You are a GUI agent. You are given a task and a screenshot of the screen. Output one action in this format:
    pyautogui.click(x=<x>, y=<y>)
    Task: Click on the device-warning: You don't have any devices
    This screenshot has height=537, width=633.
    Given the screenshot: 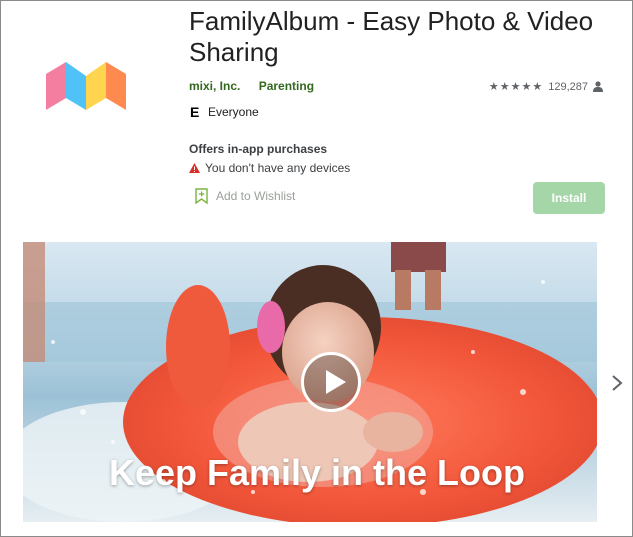 What is the action you would take?
    pyautogui.click(x=269, y=168)
    